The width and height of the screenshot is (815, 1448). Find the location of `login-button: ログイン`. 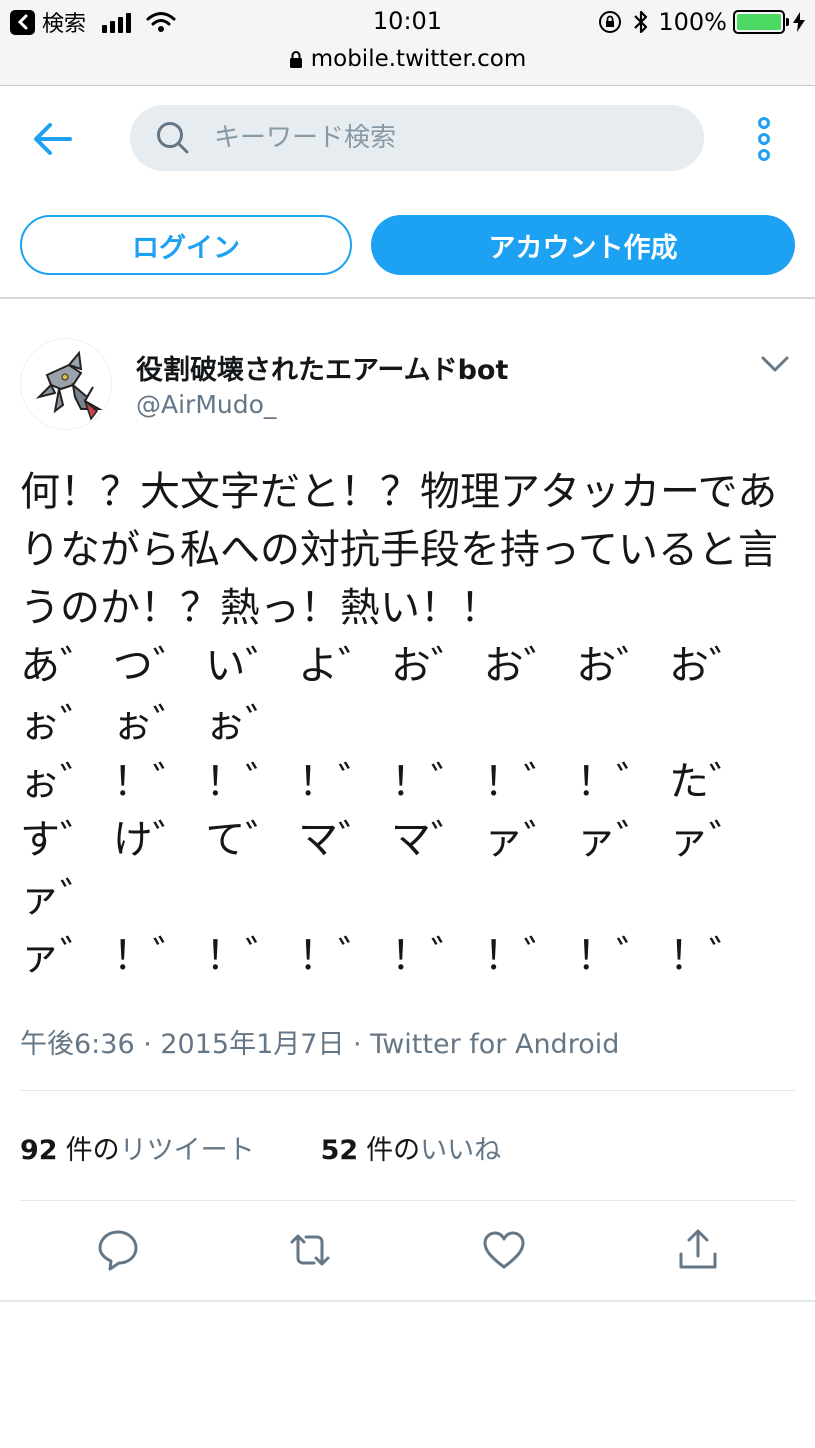

login-button: ログイン is located at coordinates (186, 245).